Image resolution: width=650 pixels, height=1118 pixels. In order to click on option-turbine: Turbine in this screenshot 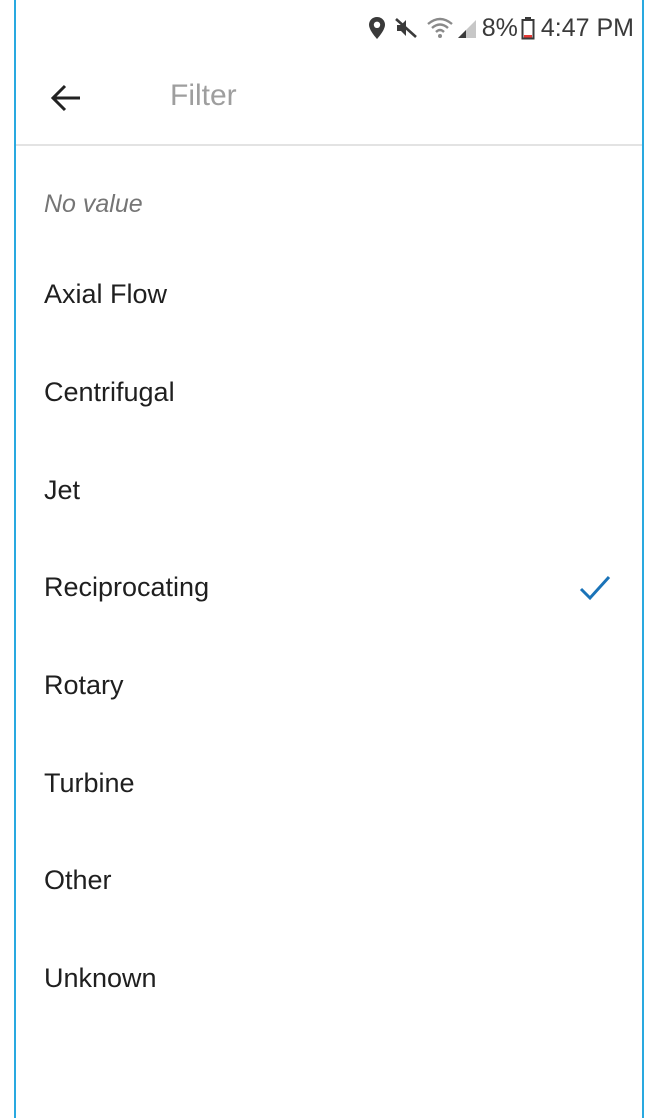, I will do `click(329, 783)`.